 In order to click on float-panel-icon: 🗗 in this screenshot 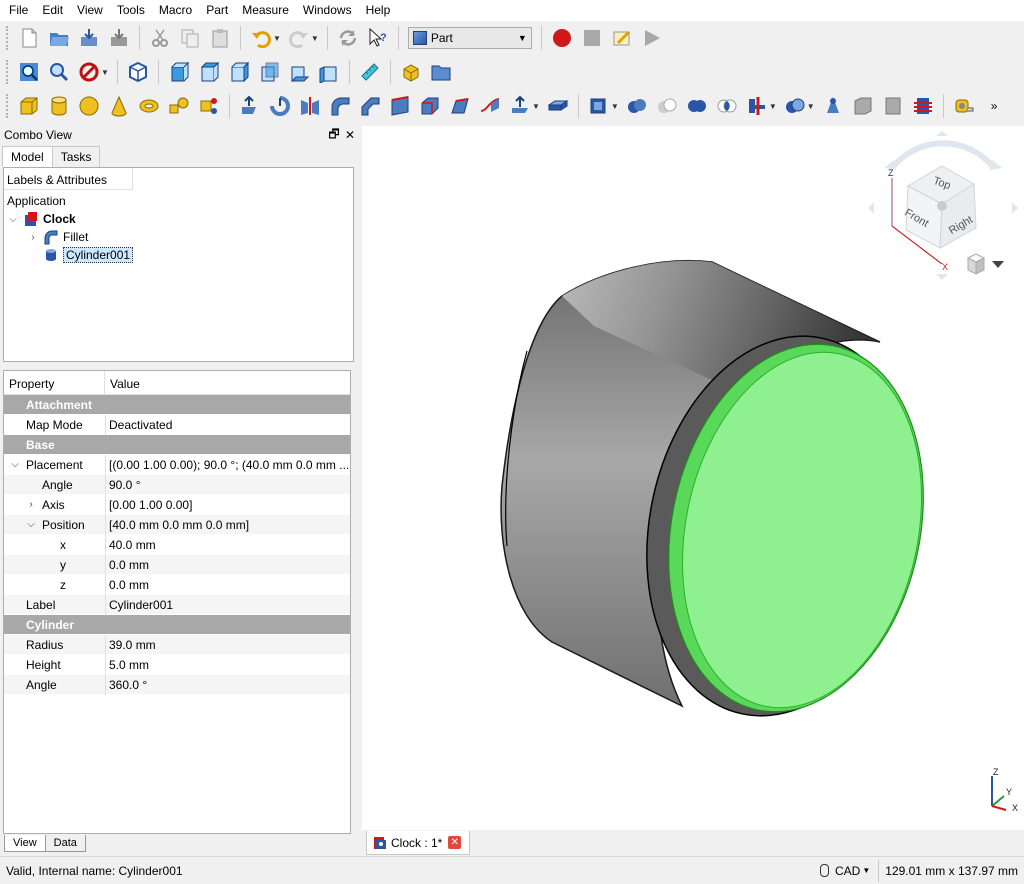, I will do `click(334, 135)`.